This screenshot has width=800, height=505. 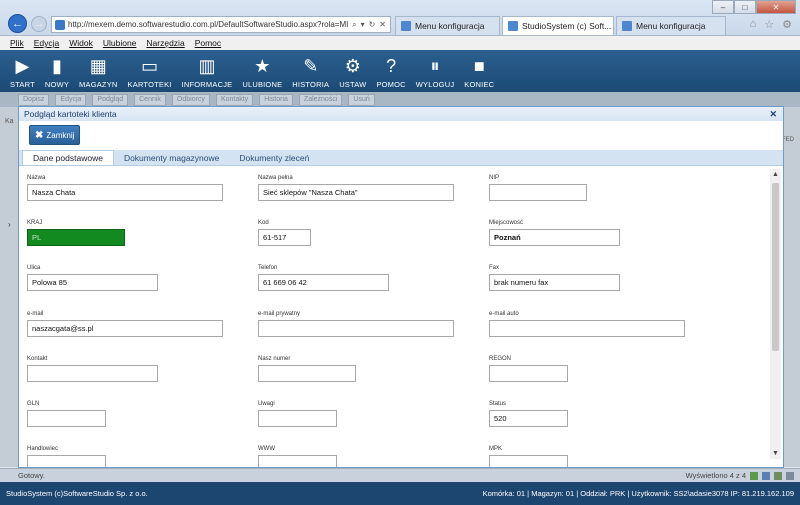 I want to click on menu-plik: Plik, so click(x=17, y=43).